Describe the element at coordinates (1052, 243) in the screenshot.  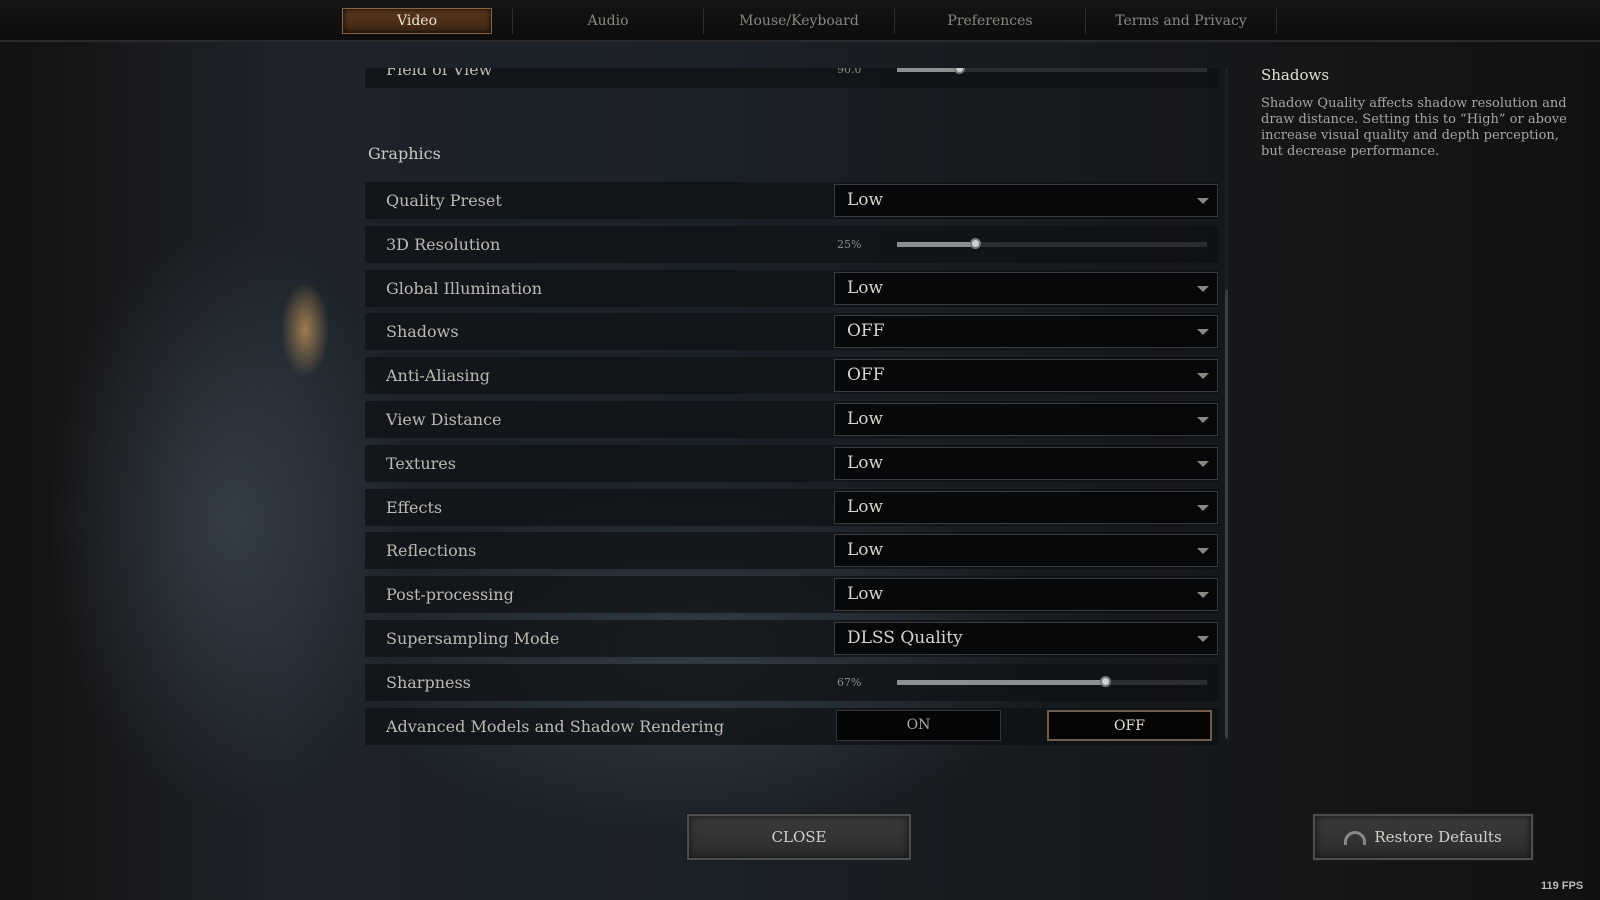
I see `3d-resolution-slider` at that location.